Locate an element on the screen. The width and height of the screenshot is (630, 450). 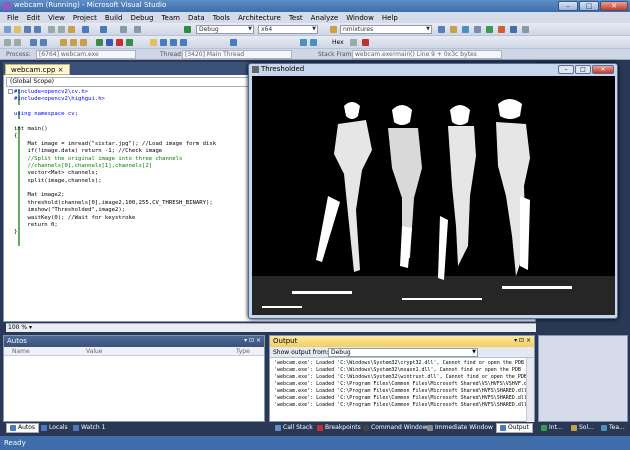
maximize-button: □ is located at coordinates (589, 6).